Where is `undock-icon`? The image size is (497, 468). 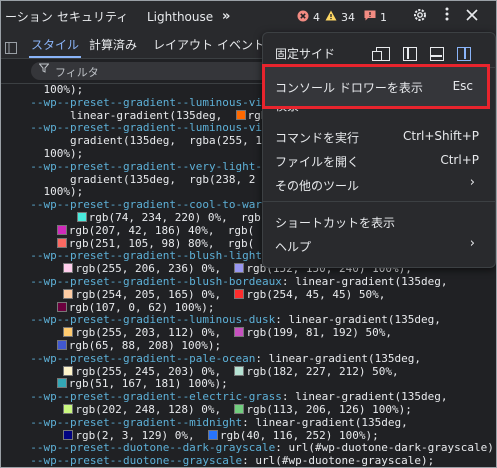
undock-icon is located at coordinates (381, 54).